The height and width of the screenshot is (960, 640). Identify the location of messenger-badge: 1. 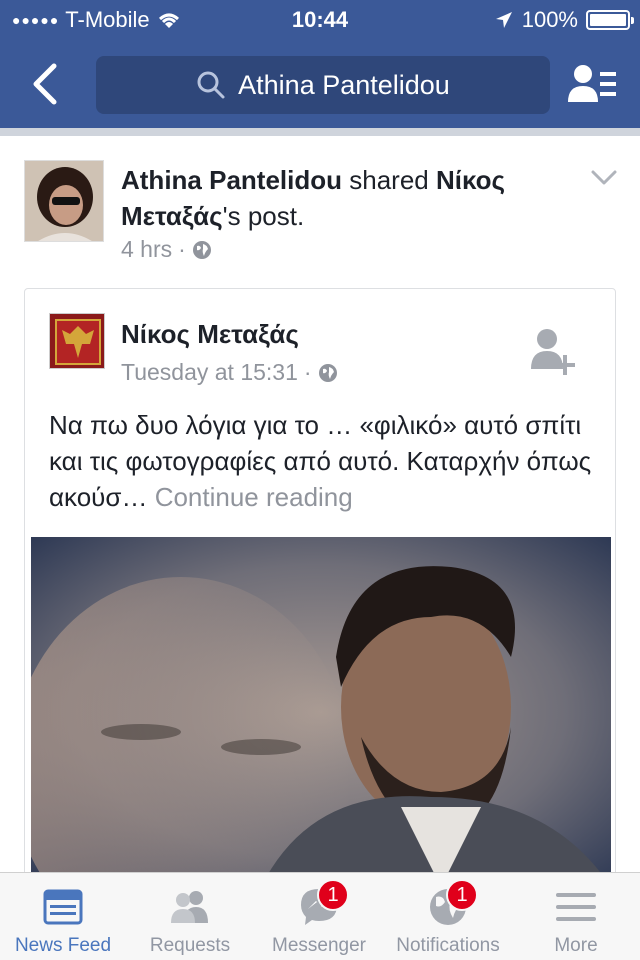
(333, 895).